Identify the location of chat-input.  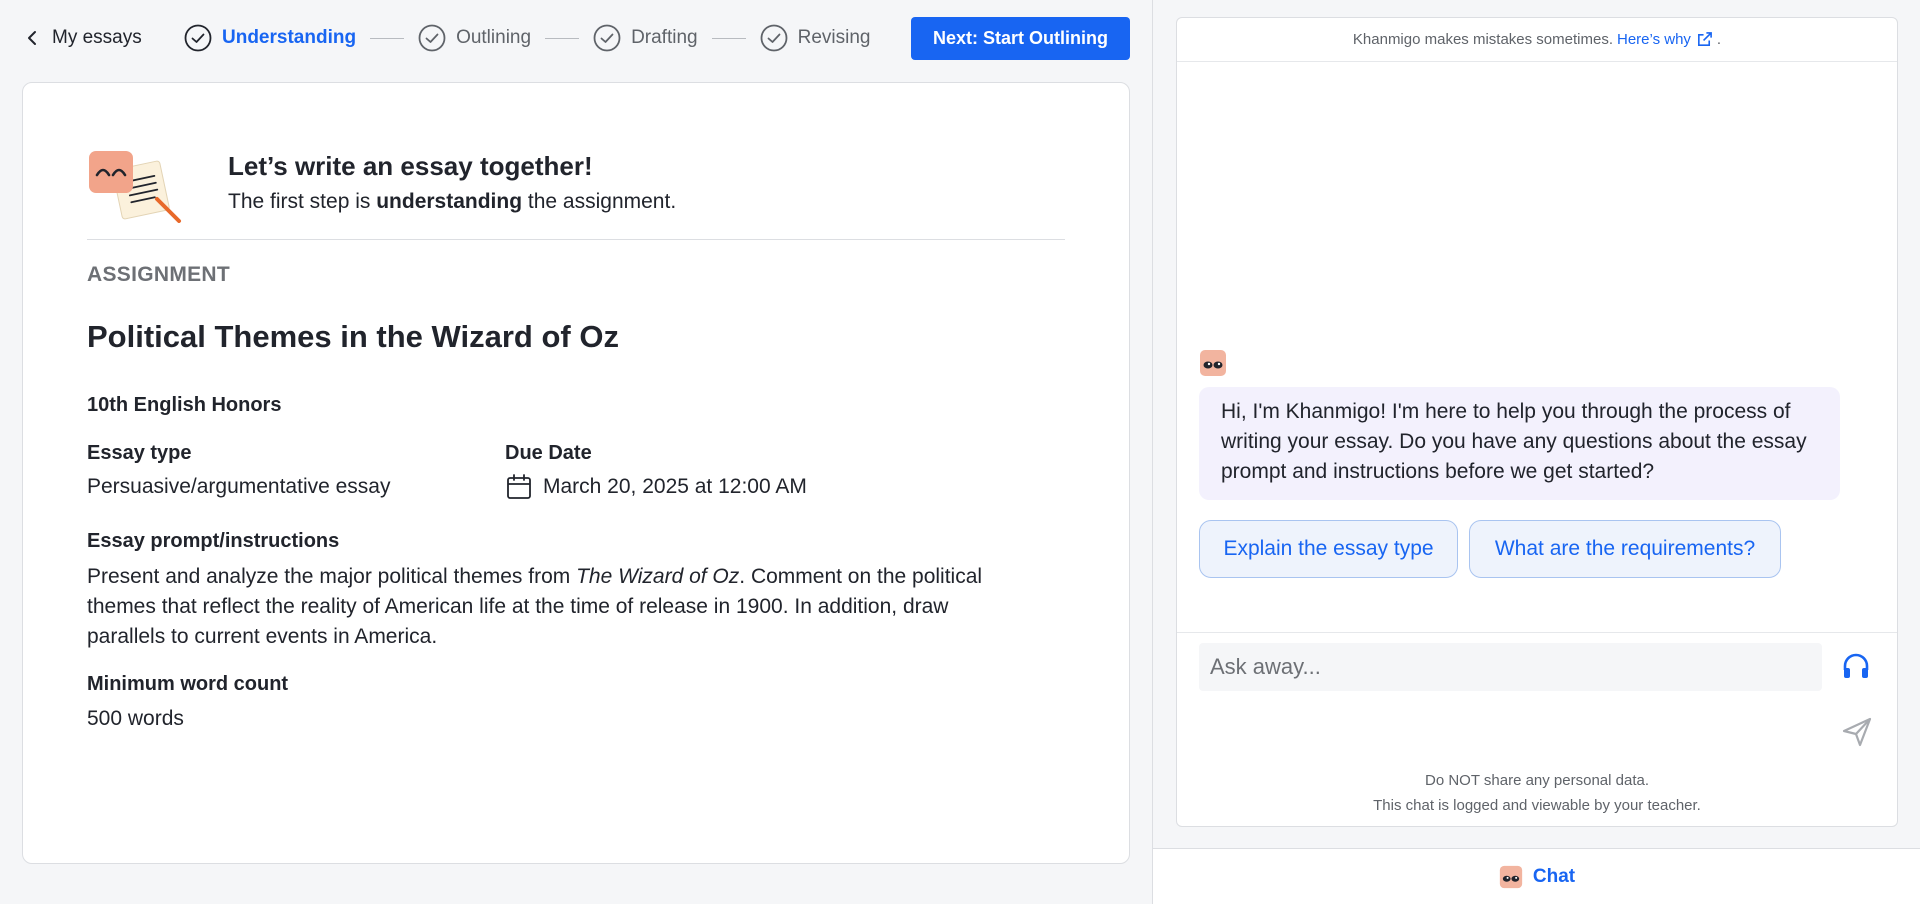
(1510, 667).